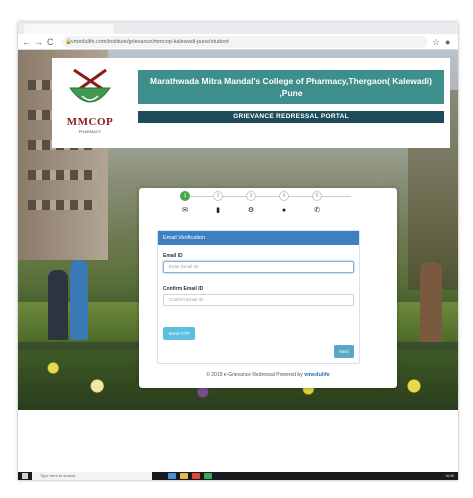 Image resolution: width=473 pixels, height=498 pixels. I want to click on os-taskbar: Type here to search 16:45, so click(238, 476).